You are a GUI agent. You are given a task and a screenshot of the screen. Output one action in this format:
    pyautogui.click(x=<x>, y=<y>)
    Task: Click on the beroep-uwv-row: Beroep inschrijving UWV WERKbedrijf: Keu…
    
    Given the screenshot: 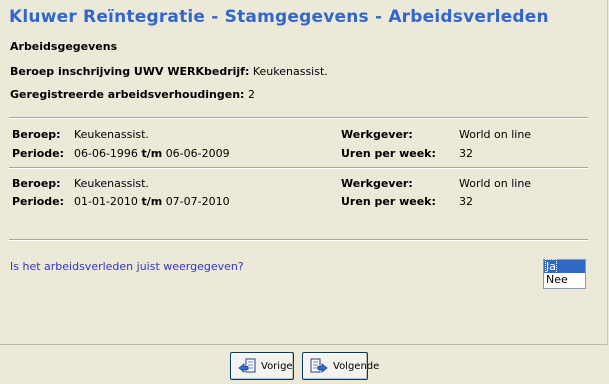 What is the action you would take?
    pyautogui.click(x=169, y=71)
    